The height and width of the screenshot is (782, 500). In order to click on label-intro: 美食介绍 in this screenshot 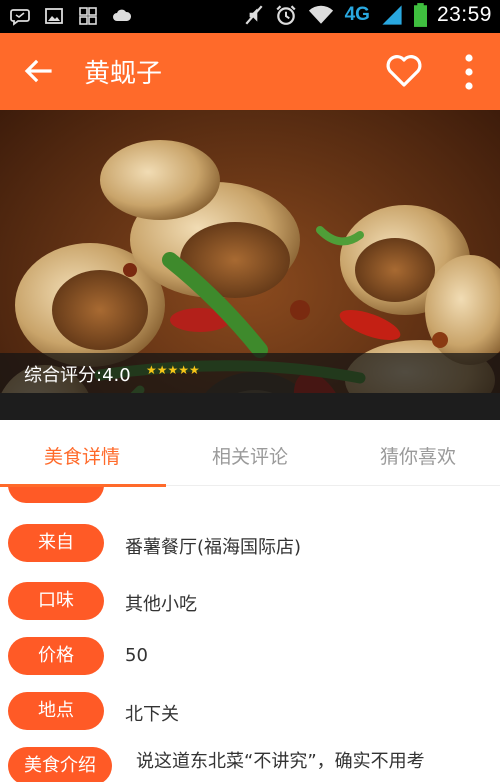, I will do `click(60, 764)`.